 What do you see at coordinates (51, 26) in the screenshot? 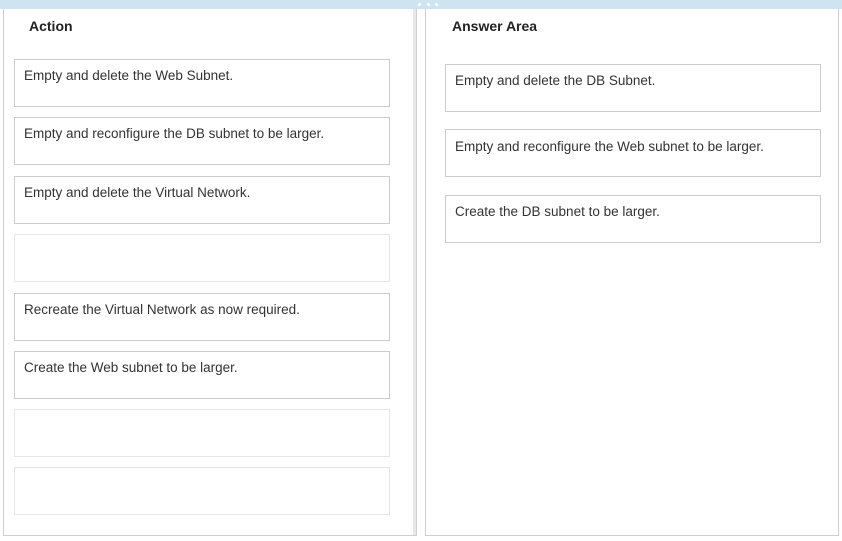
I see `action-pane-title: Action` at bounding box center [51, 26].